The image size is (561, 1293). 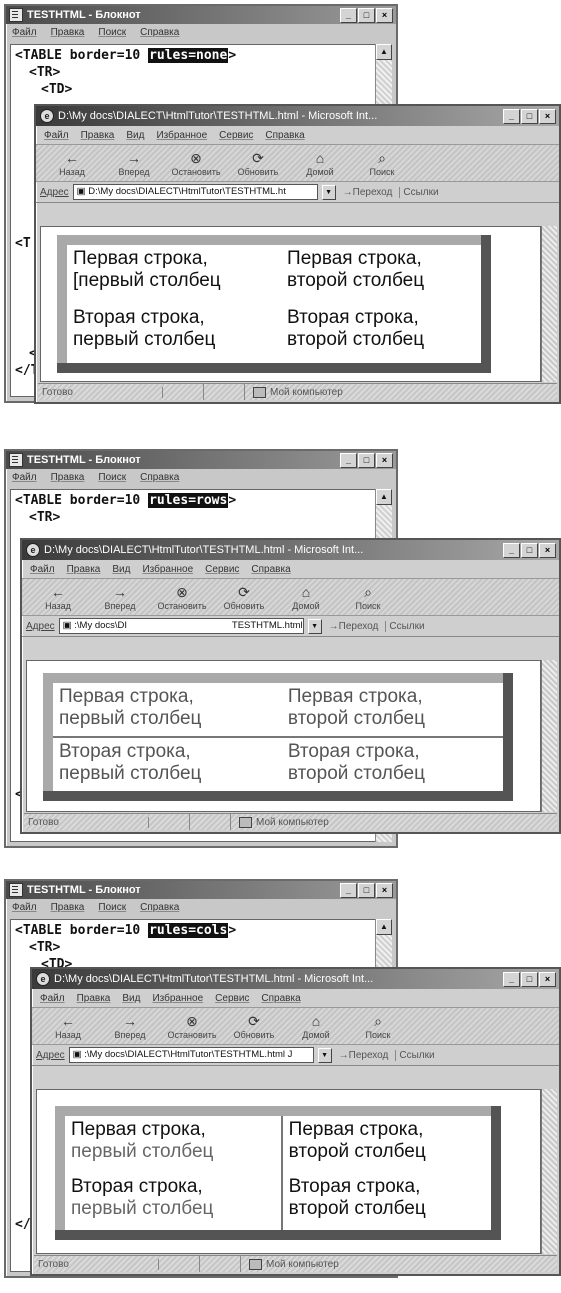 I want to click on code-highlight: rules=rows, so click(x=188, y=500).